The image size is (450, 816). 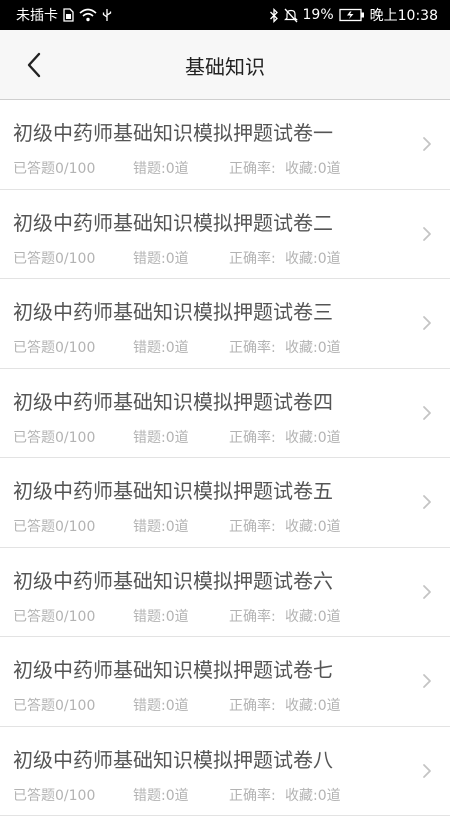 I want to click on exam-title: 初级中药师基础知识模拟押题试卷一, so click(x=173, y=131).